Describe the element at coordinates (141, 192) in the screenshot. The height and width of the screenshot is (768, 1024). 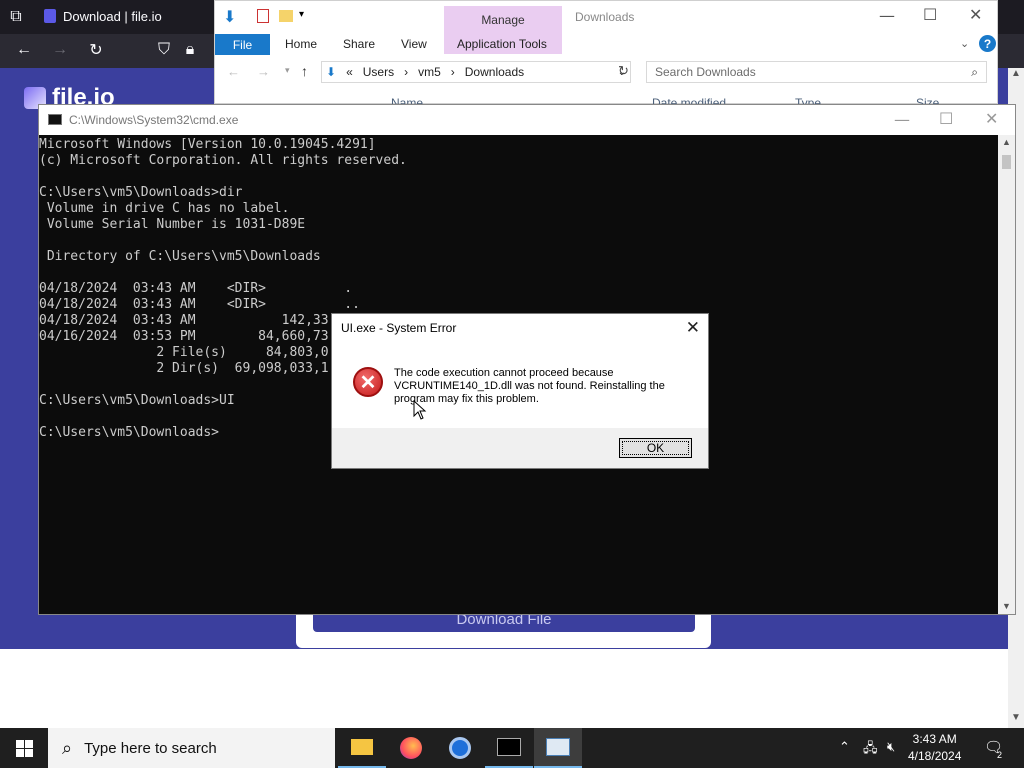
I see `console-line: C:\Users\vm5\Downloads>dir` at that location.